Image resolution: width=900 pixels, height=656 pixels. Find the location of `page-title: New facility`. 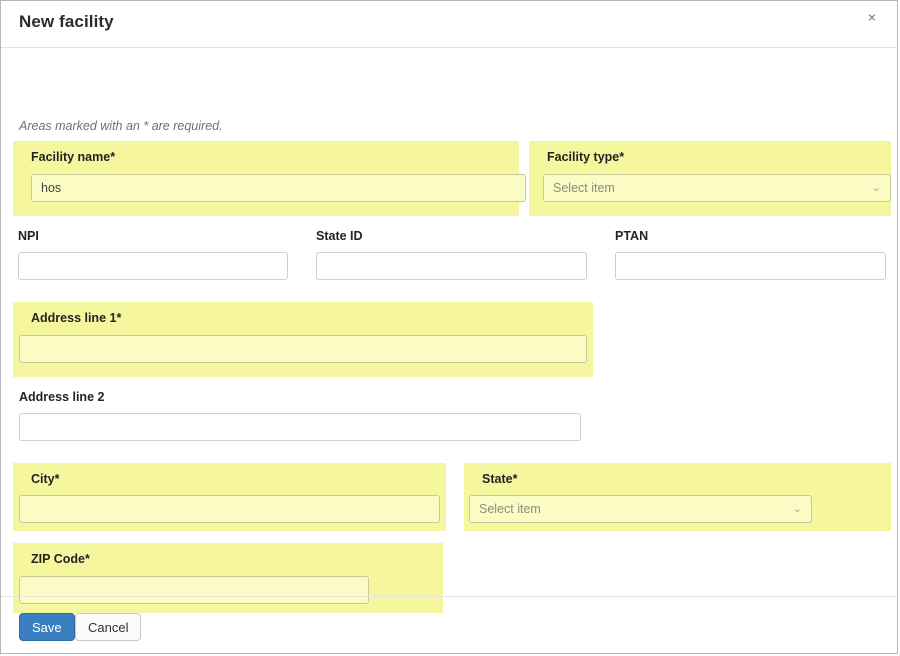

page-title: New facility is located at coordinates (66, 21).